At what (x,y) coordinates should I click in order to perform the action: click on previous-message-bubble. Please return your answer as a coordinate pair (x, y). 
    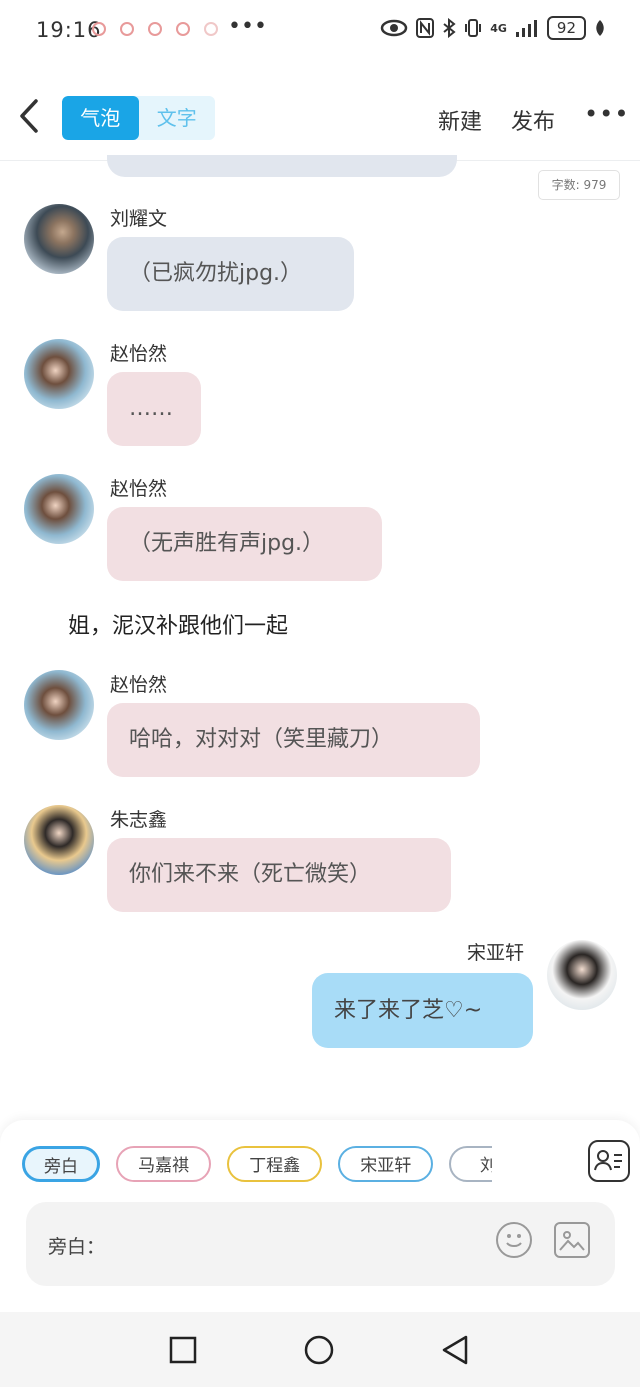
    Looking at the image, I should click on (282, 166).